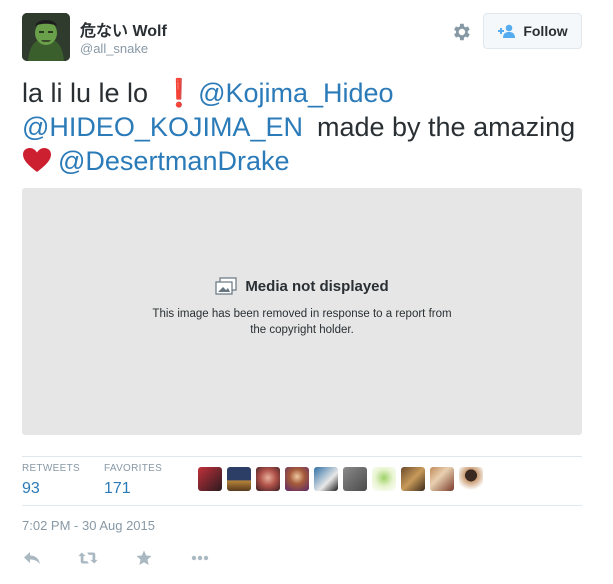 This screenshot has width=613, height=584. Describe the element at coordinates (302, 288) in the screenshot. I see `media-title: Media not displayed` at that location.